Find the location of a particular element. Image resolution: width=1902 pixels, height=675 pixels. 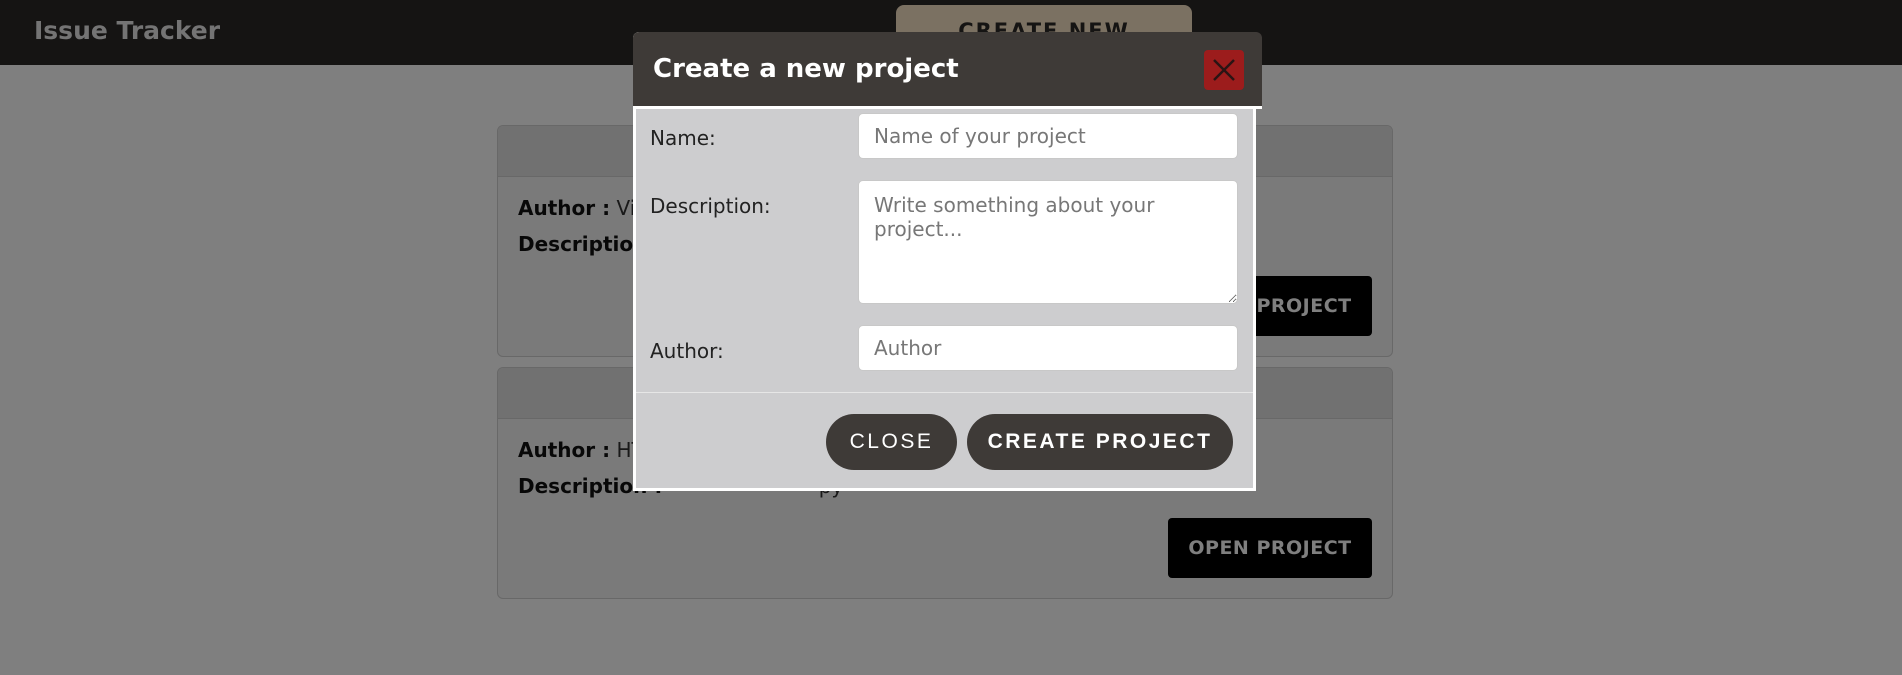

modal-title: Create a new project is located at coordinates (806, 69).